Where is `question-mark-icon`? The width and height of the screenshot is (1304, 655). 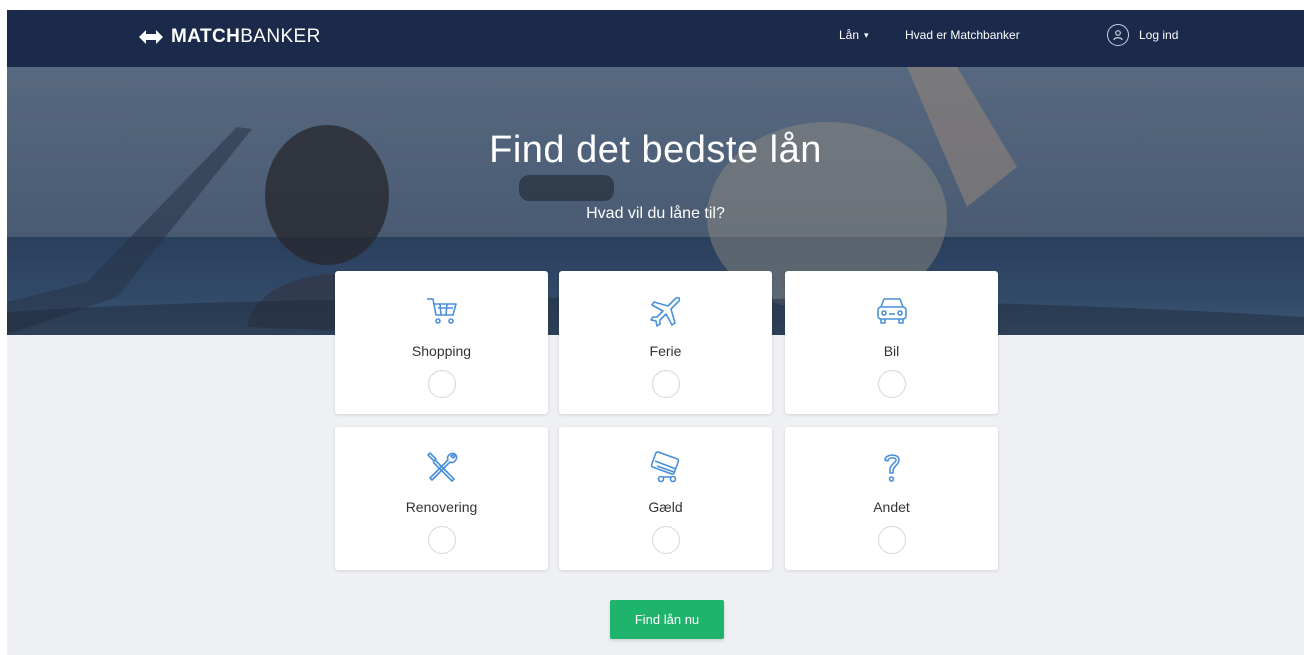 question-mark-icon is located at coordinates (892, 467).